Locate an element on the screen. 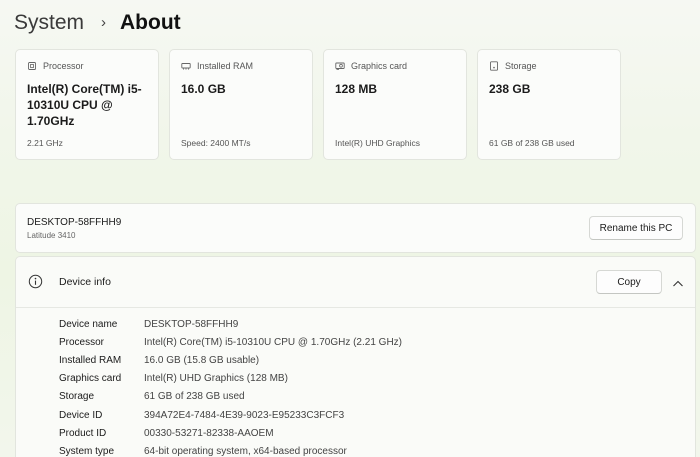 The width and height of the screenshot is (700, 457). storage-card-value: 238 GB is located at coordinates (510, 89).